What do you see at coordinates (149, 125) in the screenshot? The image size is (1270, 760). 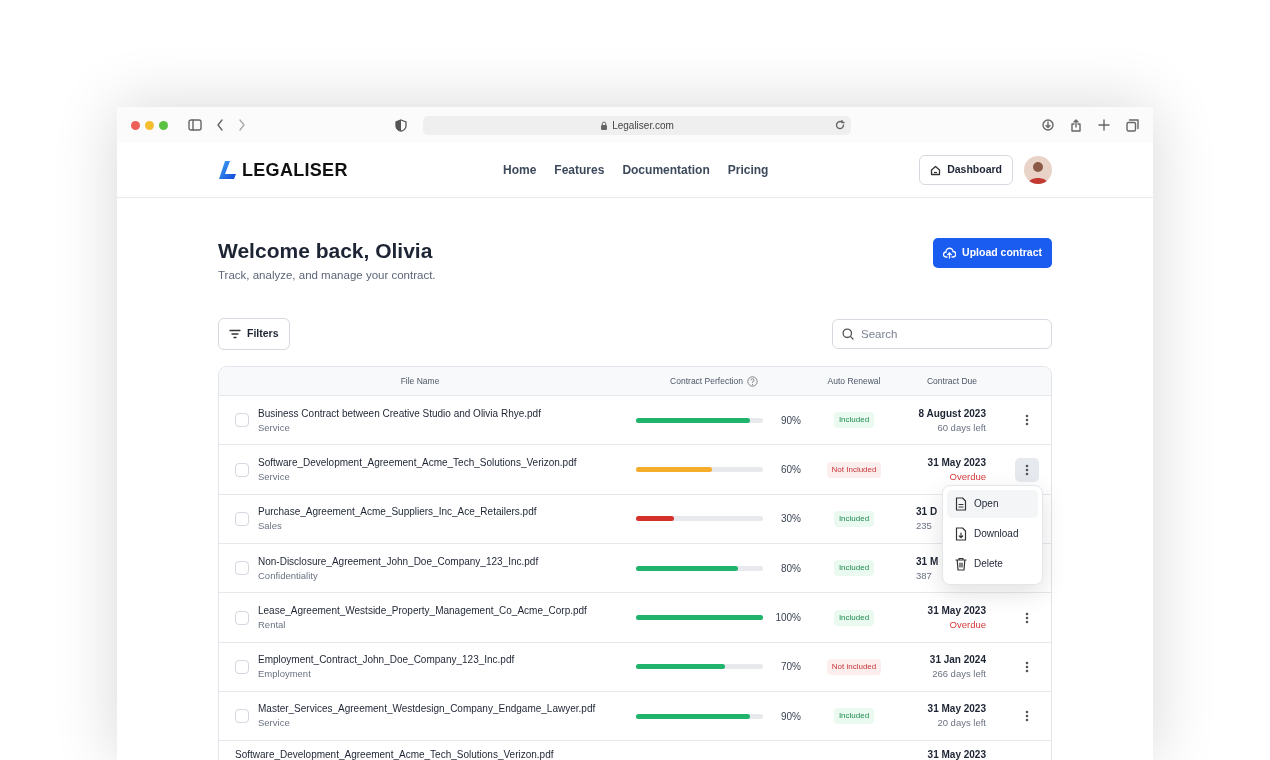 I see `minimize-dot` at bounding box center [149, 125].